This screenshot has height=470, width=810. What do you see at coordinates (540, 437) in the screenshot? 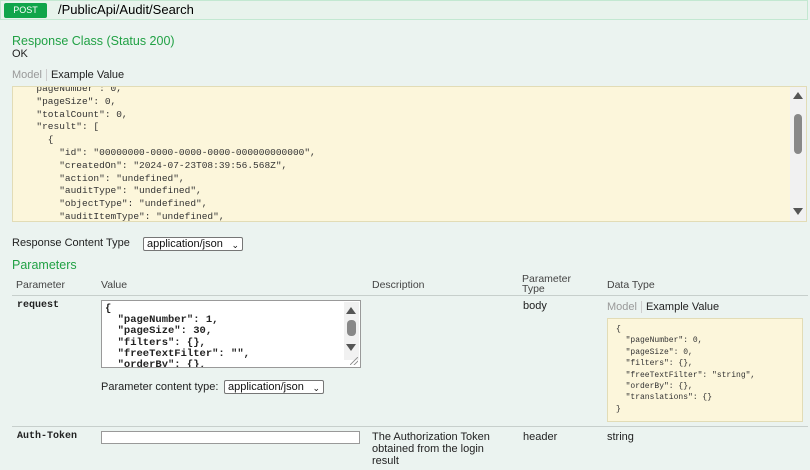
I see `param-type-header: header` at bounding box center [540, 437].